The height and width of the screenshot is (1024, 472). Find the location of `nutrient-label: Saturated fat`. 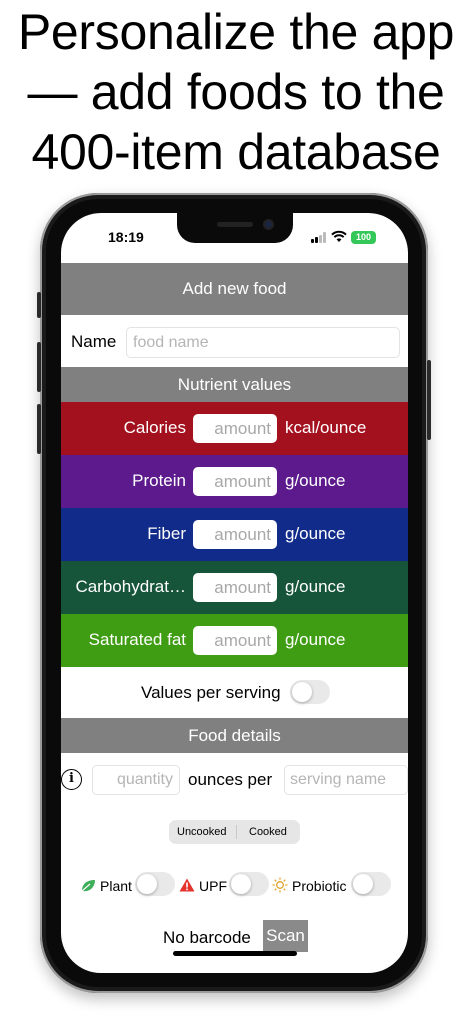

nutrient-label: Saturated fat is located at coordinates (137, 639).